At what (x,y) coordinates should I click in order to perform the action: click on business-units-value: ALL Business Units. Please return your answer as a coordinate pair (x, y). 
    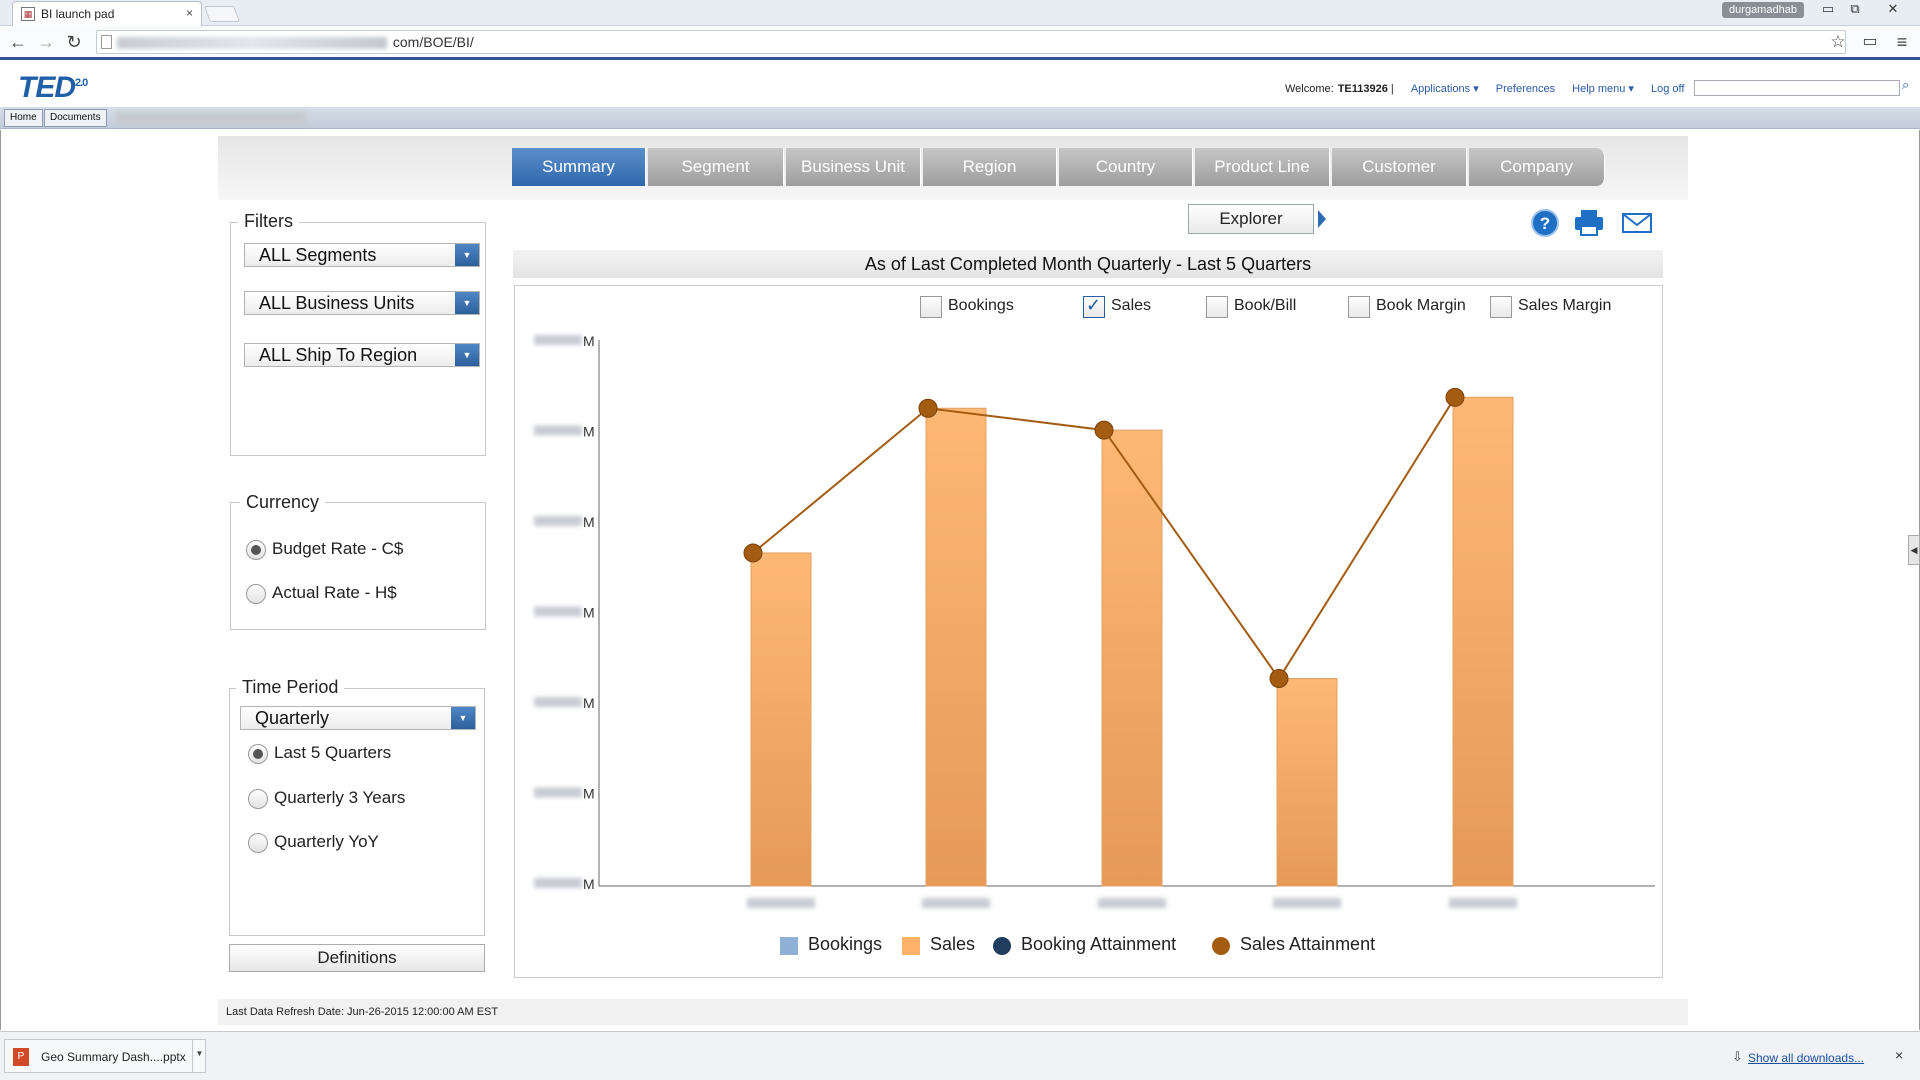
    Looking at the image, I should click on (337, 303).